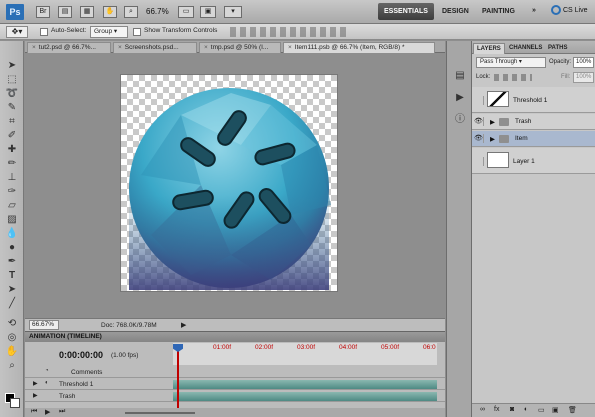  I want to click on hand-tool-sidebar-icon: ✋, so click(12, 351).